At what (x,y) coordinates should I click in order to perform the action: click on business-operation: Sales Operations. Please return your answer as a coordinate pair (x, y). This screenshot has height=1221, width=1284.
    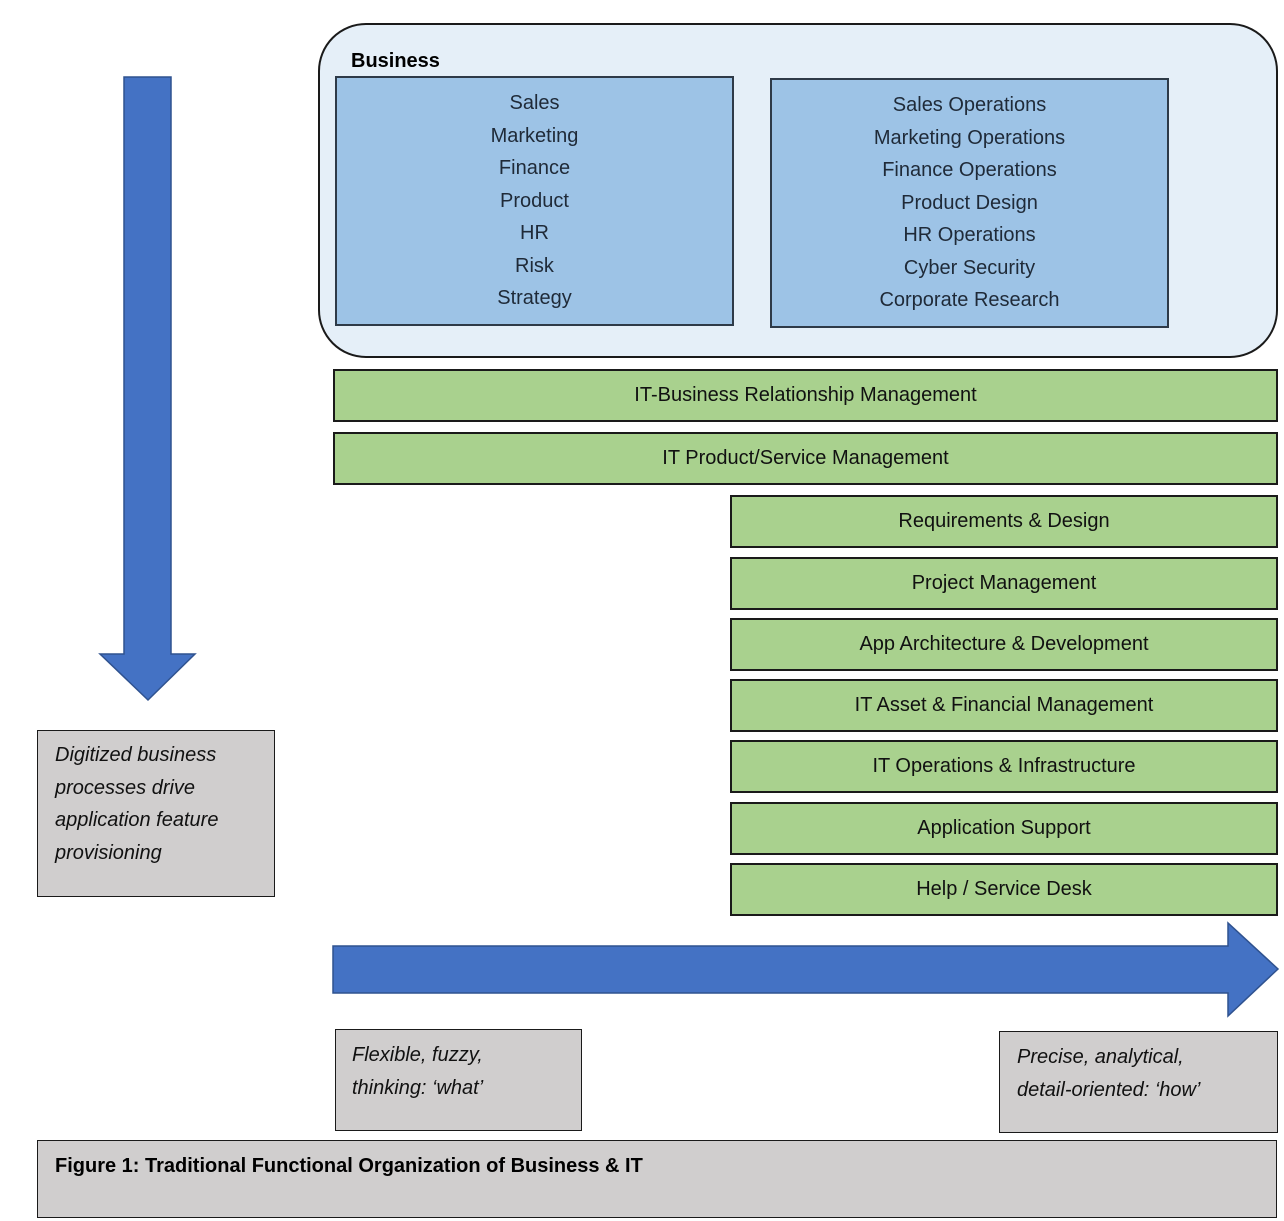
    Looking at the image, I should click on (969, 105).